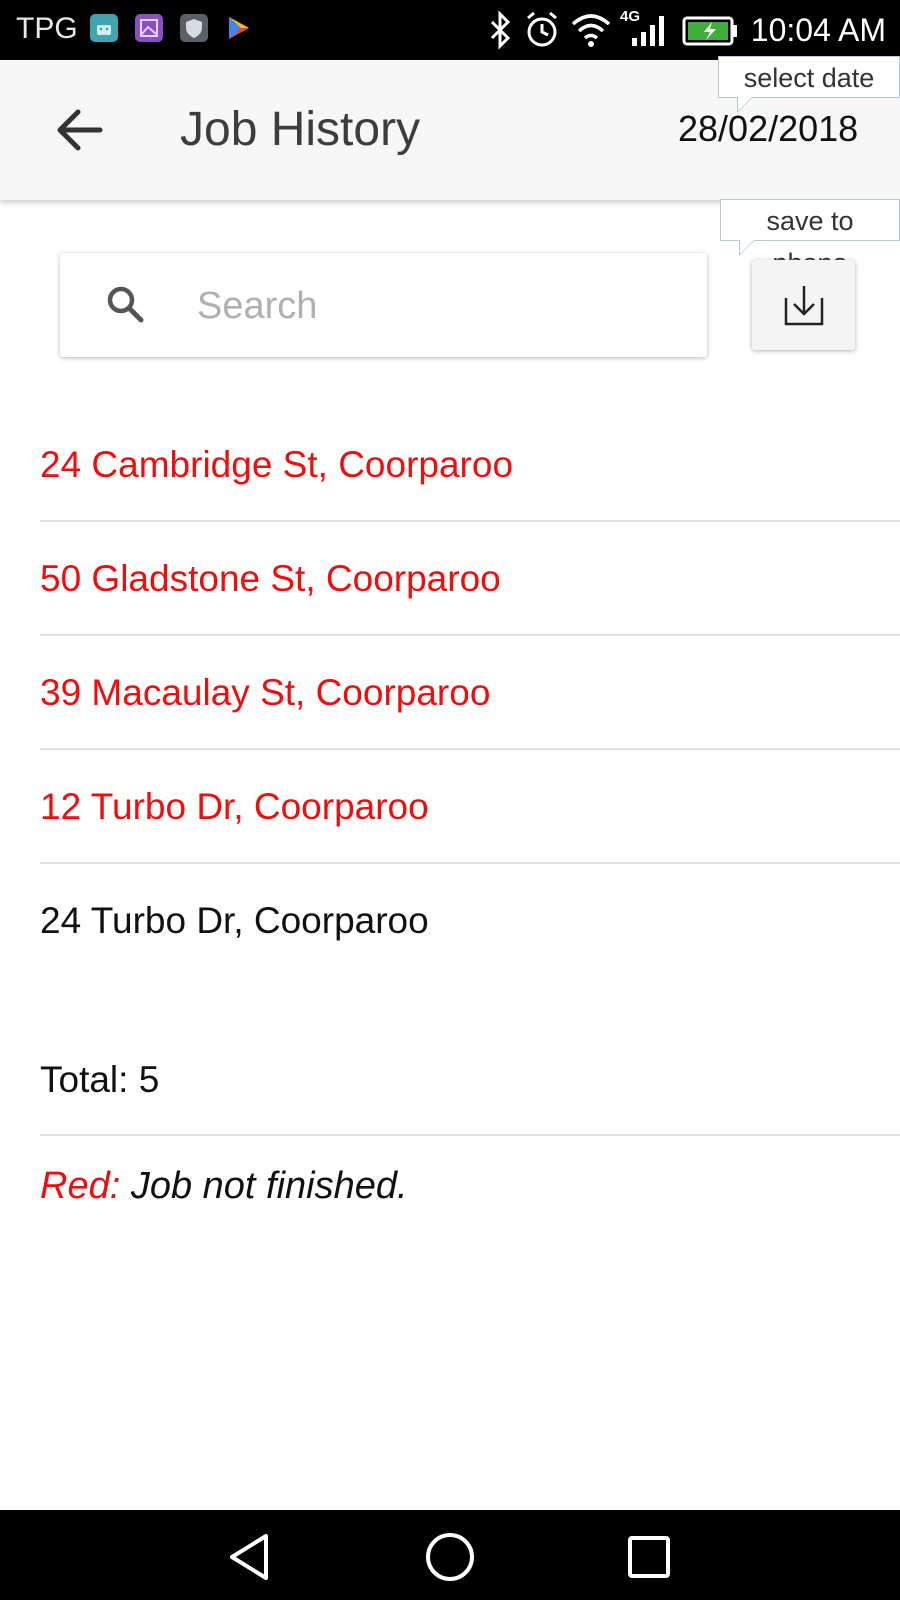 The height and width of the screenshot is (1600, 900). I want to click on search-box, so click(383, 305).